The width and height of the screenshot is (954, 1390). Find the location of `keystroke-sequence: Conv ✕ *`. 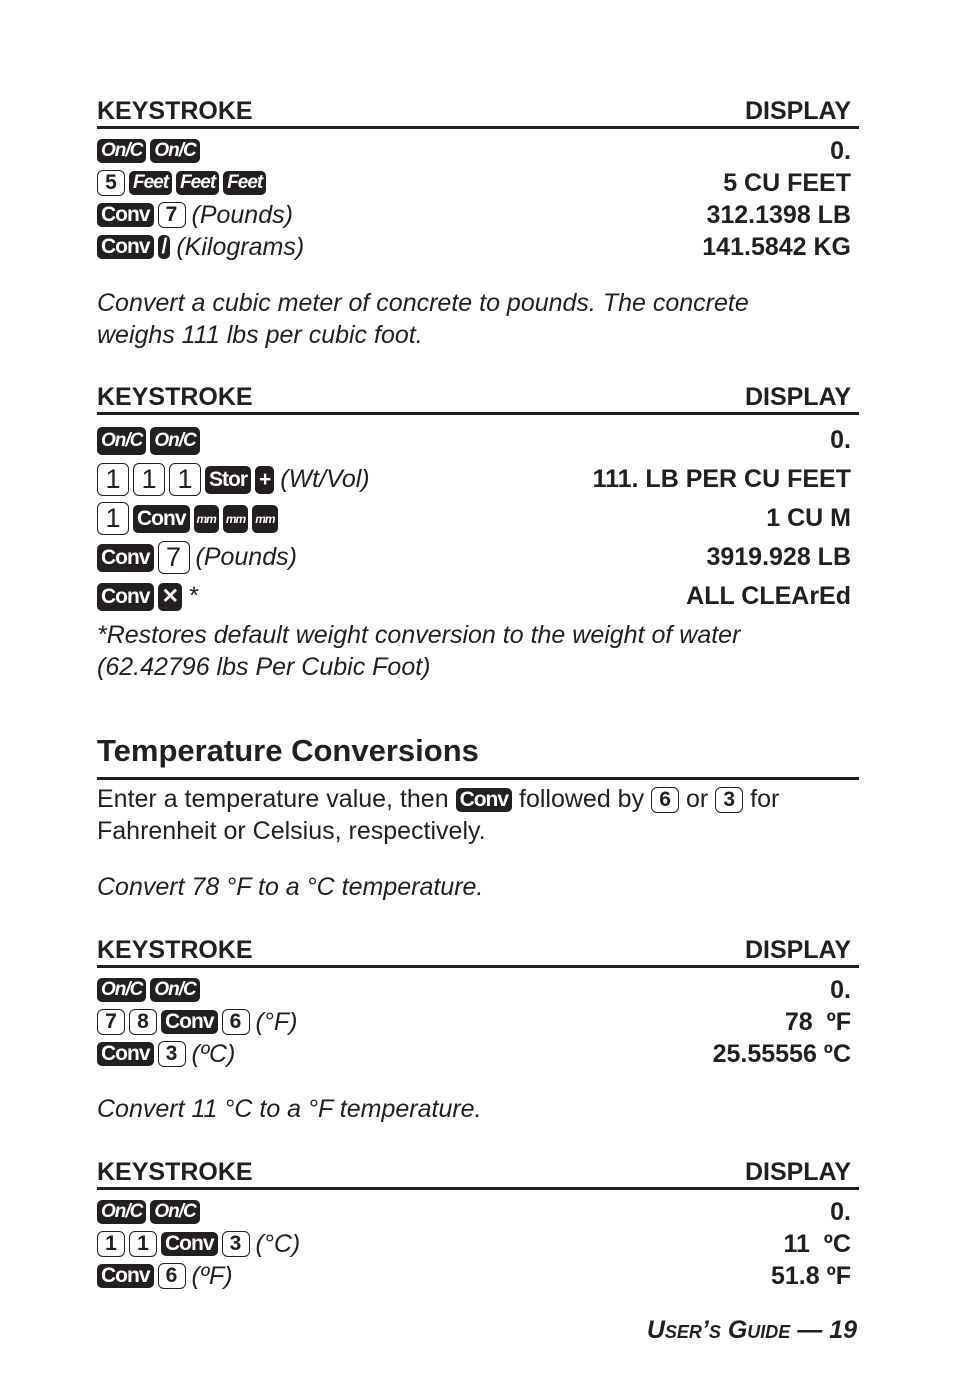

keystroke-sequence: Conv ✕ * is located at coordinates (147, 596).